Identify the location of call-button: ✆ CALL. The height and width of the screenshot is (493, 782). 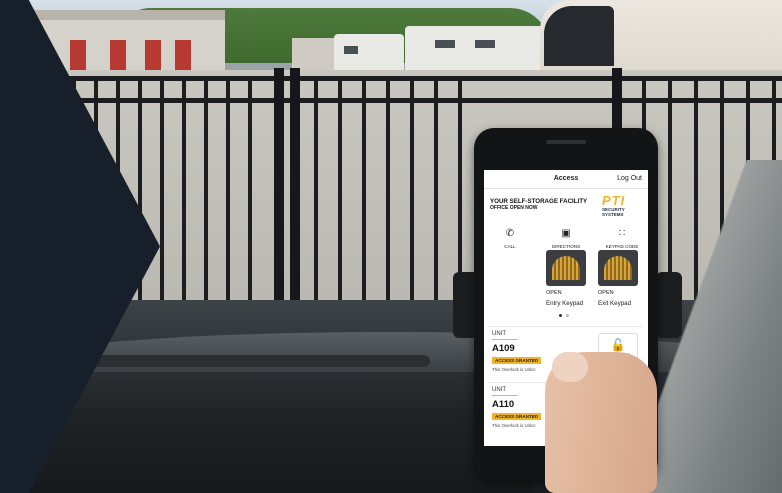
(510, 238).